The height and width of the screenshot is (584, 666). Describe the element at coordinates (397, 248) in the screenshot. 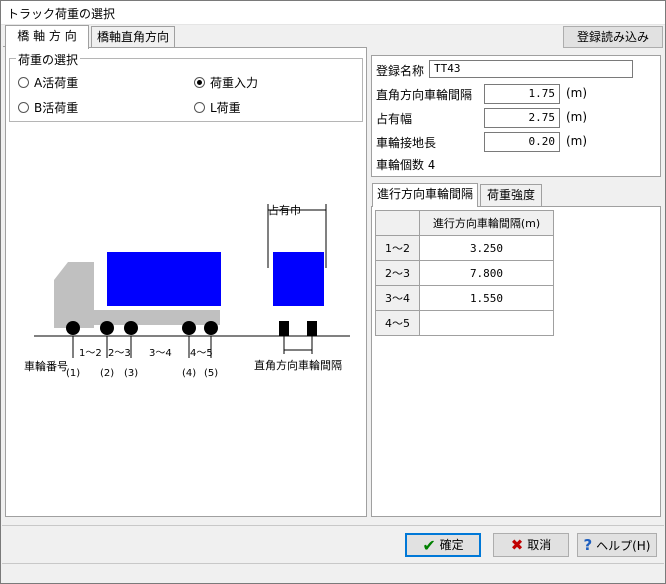

I see `table-row-label: 1～2` at that location.